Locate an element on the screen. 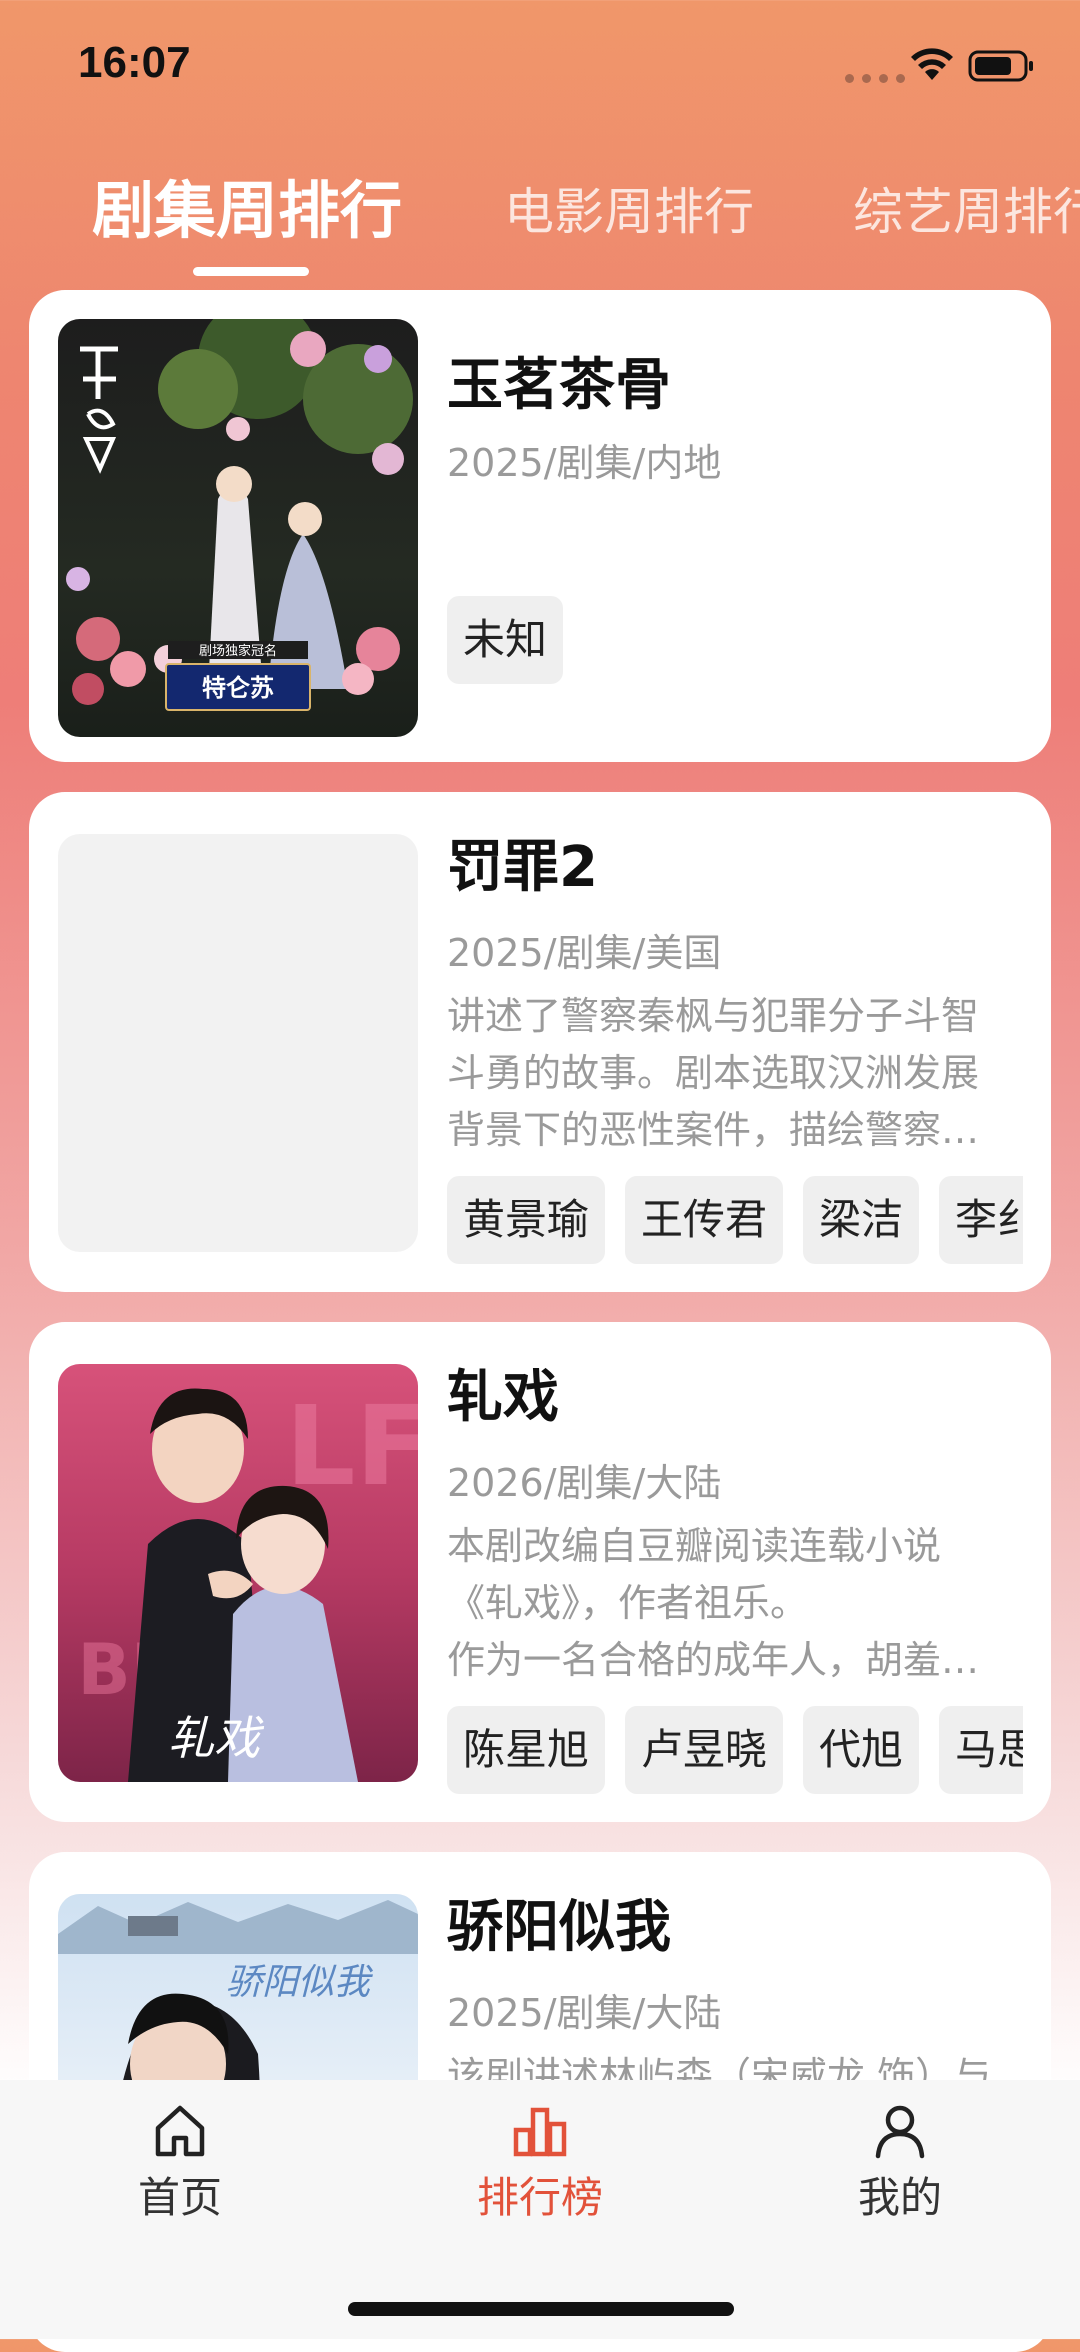 The height and width of the screenshot is (2352, 1080). chart-icon is located at coordinates (540, 2132).